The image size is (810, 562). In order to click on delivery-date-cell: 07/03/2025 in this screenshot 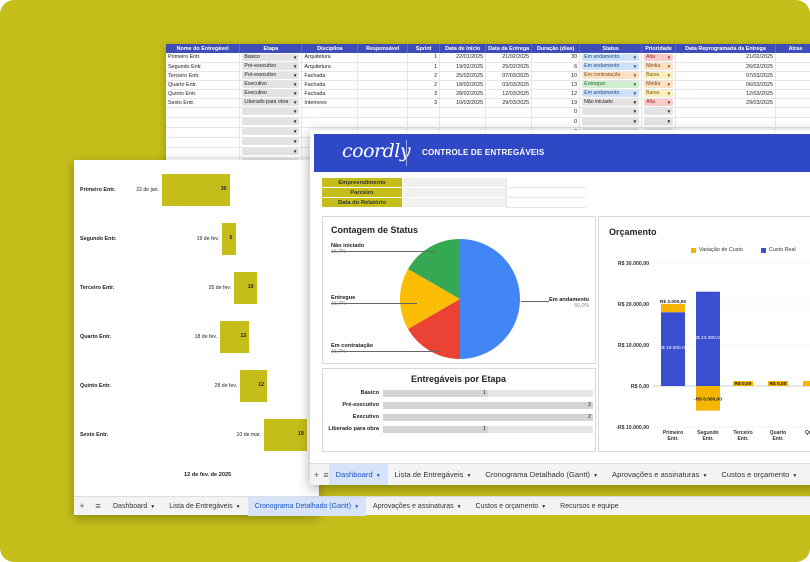, I will do `click(509, 76)`.